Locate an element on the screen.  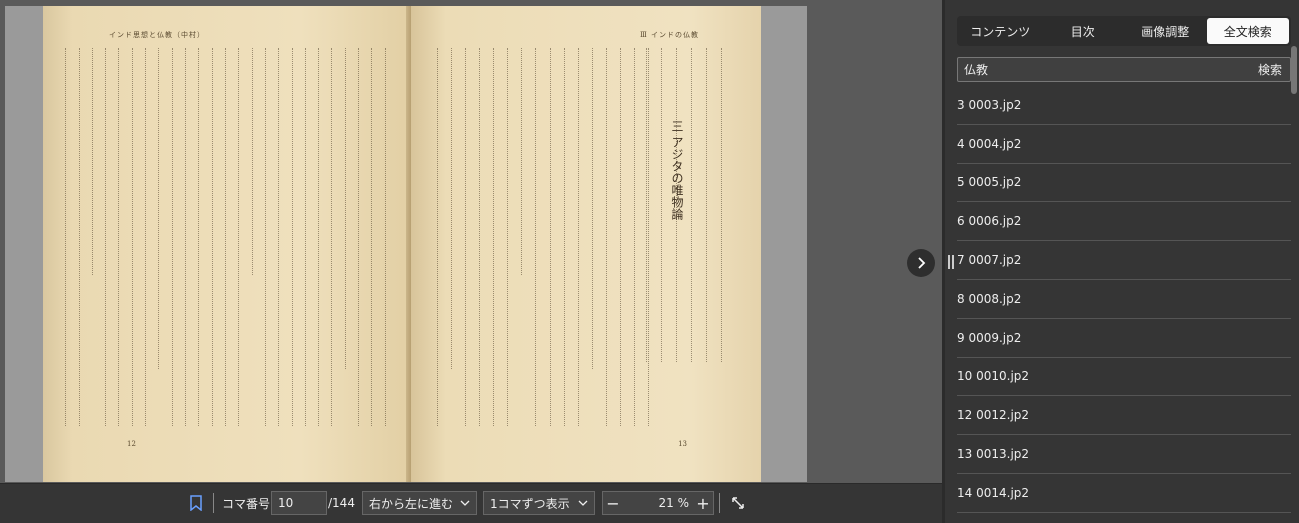
frame-number-label: コマ番号 is located at coordinates (246, 503).